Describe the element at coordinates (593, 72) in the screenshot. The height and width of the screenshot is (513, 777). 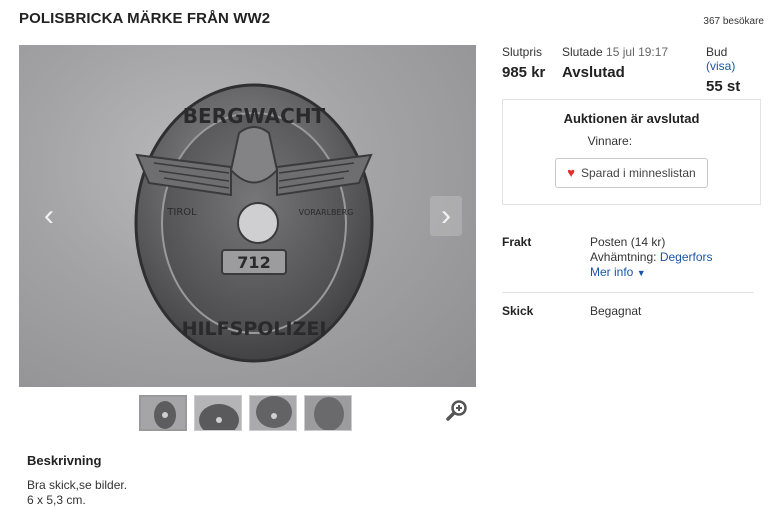
I see `ended-status: Avslutad` at that location.